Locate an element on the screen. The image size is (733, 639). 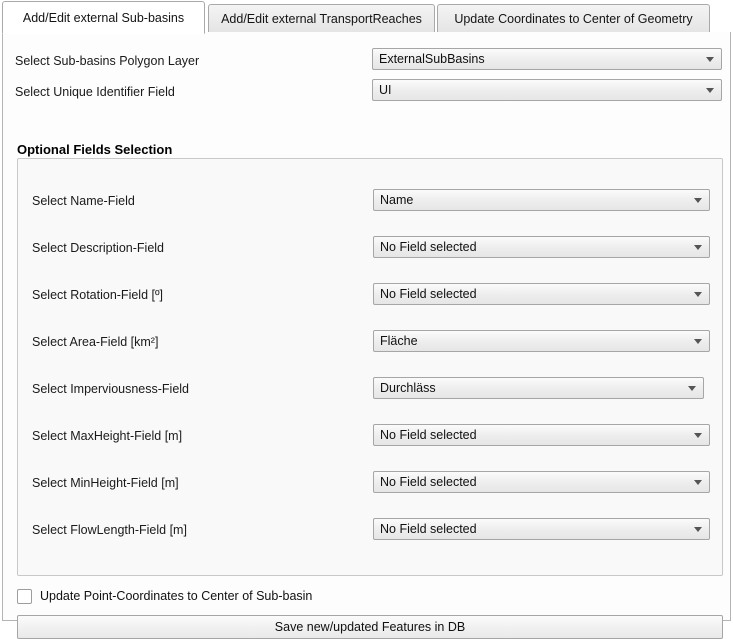
tab-label: Add/Edit external TransportReaches is located at coordinates (321, 19).